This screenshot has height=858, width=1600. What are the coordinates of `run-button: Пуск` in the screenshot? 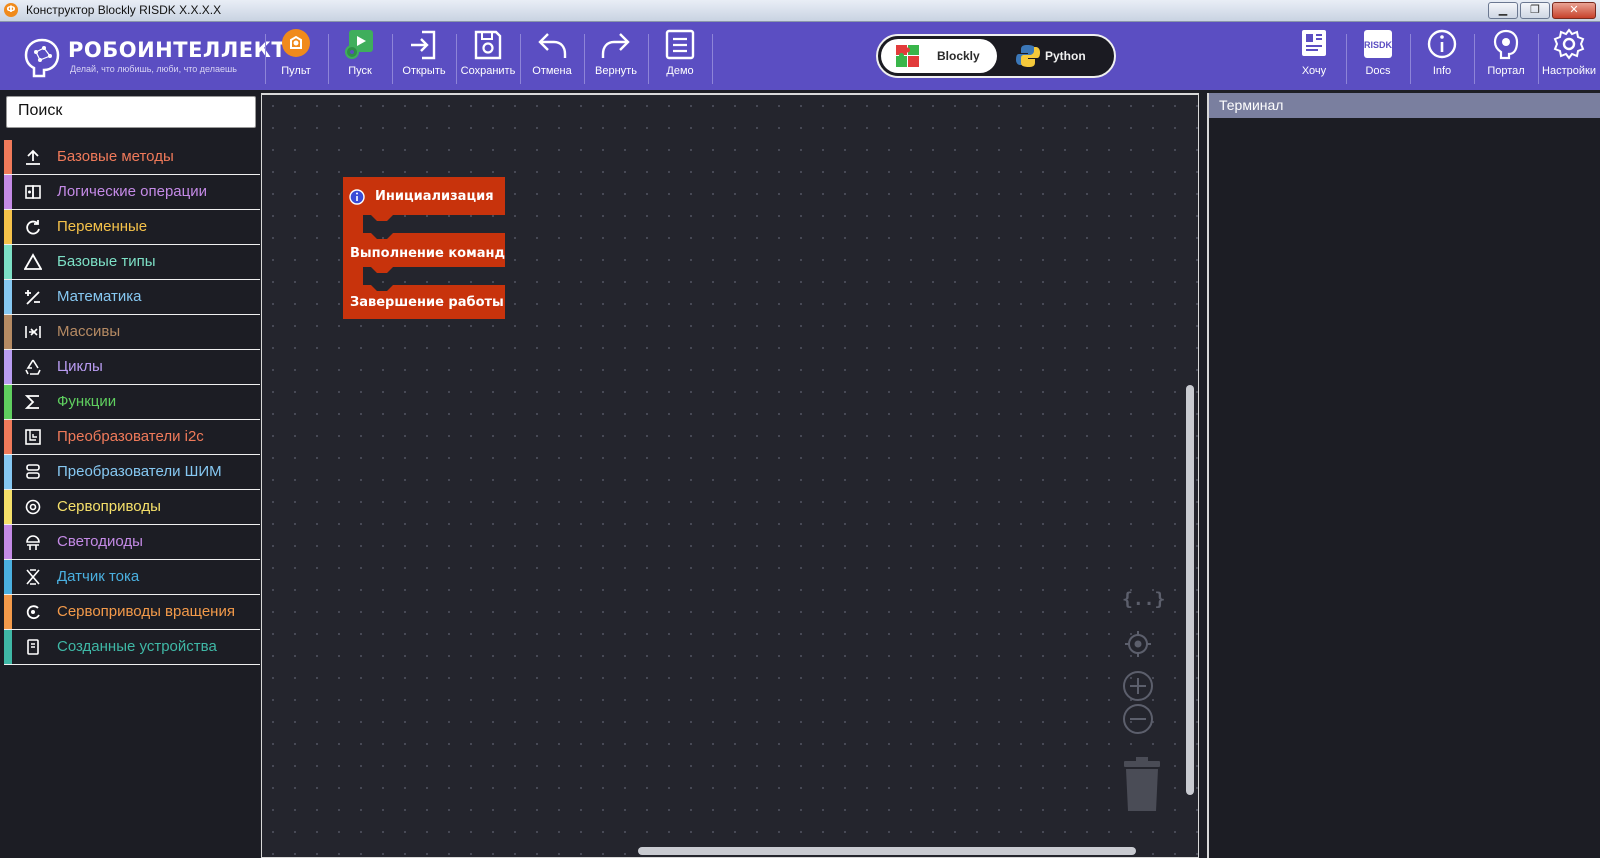 It's located at (360, 58).